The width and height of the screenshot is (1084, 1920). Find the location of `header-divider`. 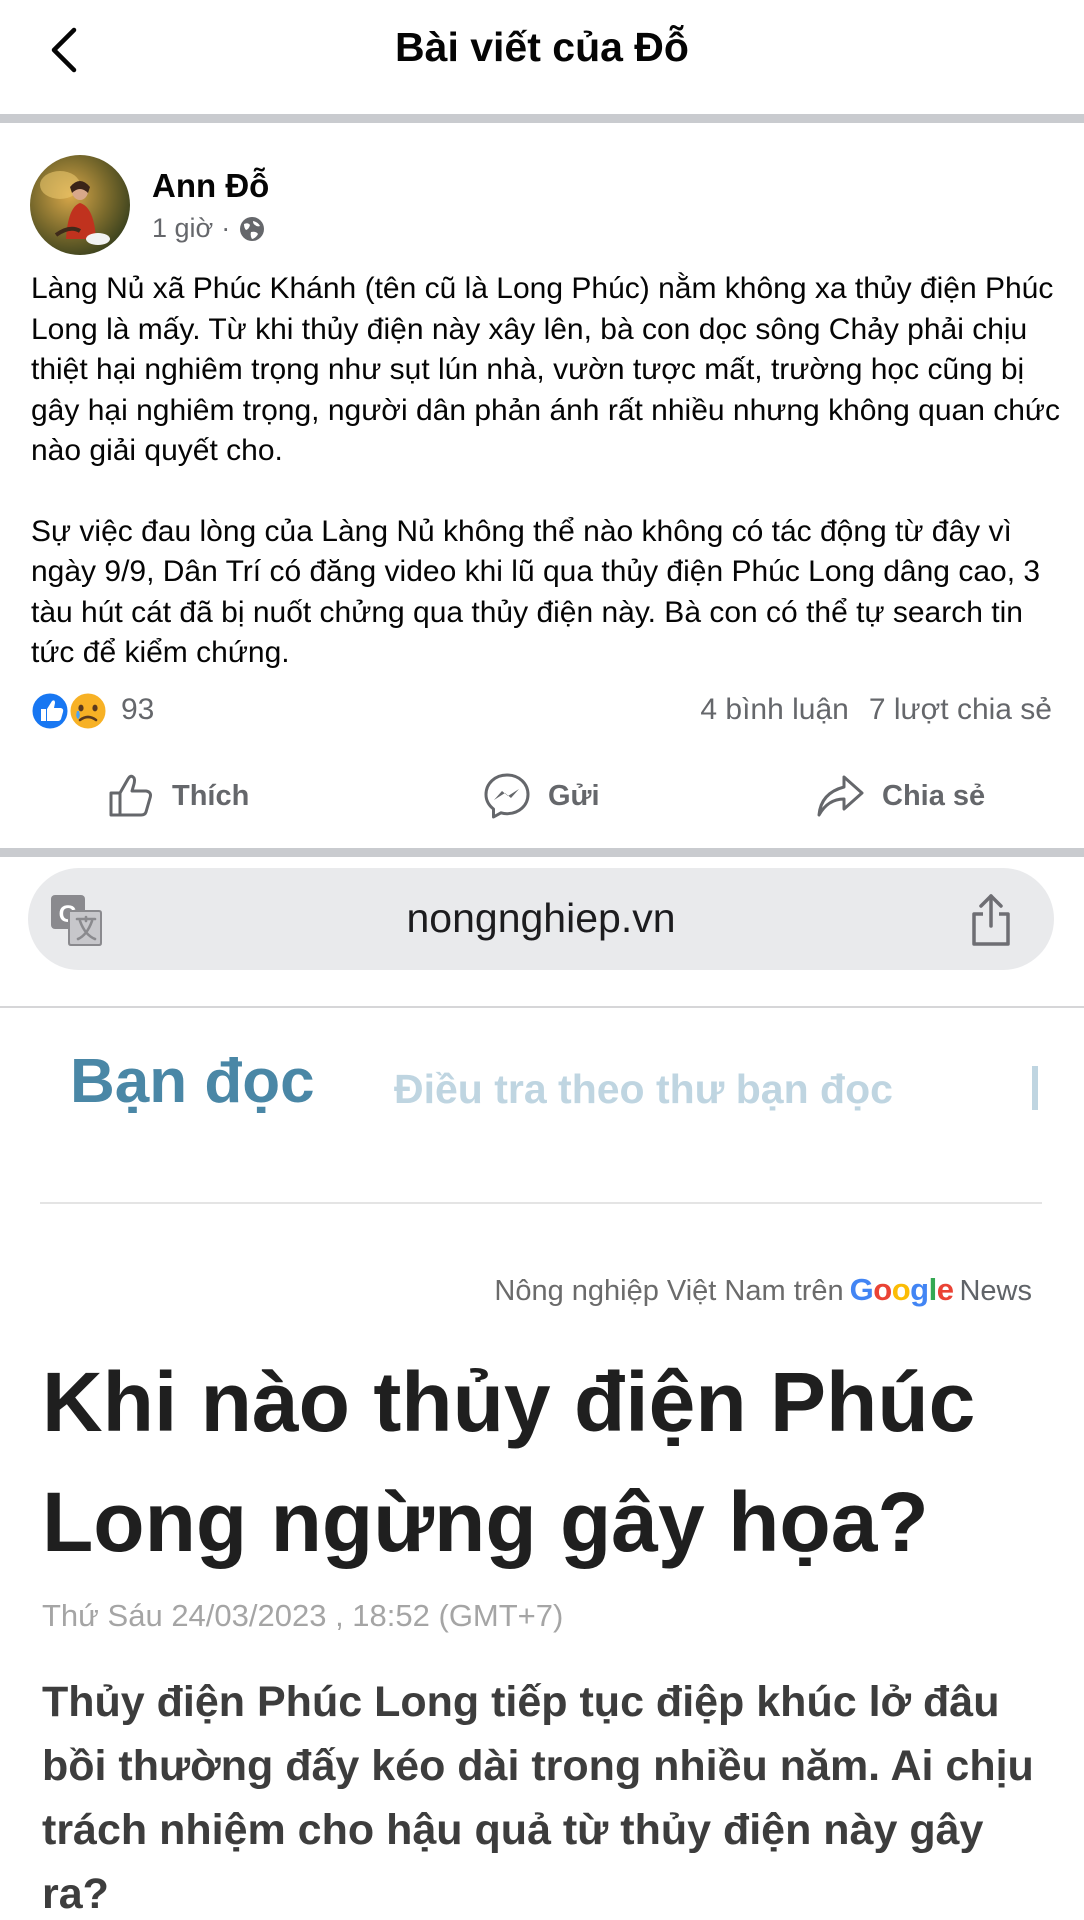

header-divider is located at coordinates (542, 118).